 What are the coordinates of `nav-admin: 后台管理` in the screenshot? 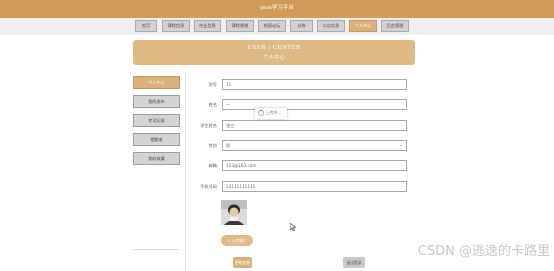 It's located at (395, 26).